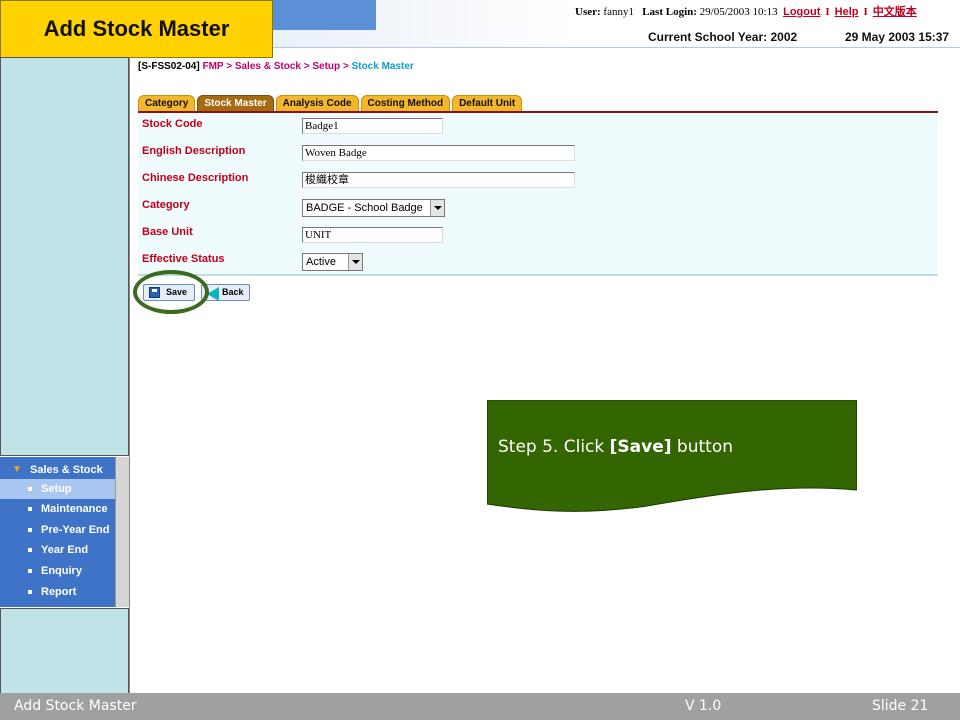  I want to click on nav-item-pre-year-end: Pre-Year End, so click(57, 530).